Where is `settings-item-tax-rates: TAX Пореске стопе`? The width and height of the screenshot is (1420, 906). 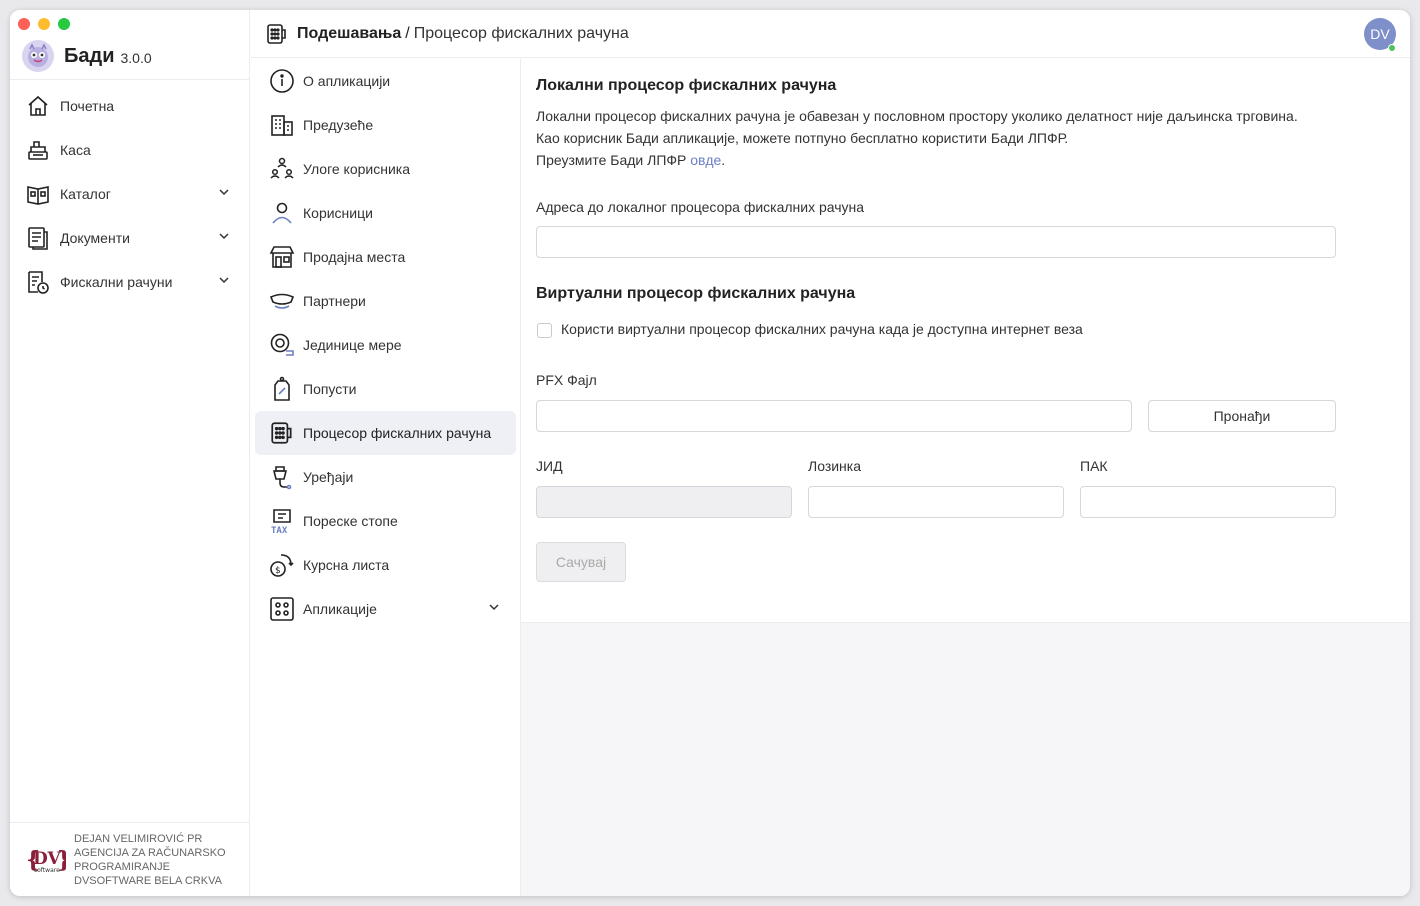 settings-item-tax-rates: TAX Пореске стопе is located at coordinates (385, 521).